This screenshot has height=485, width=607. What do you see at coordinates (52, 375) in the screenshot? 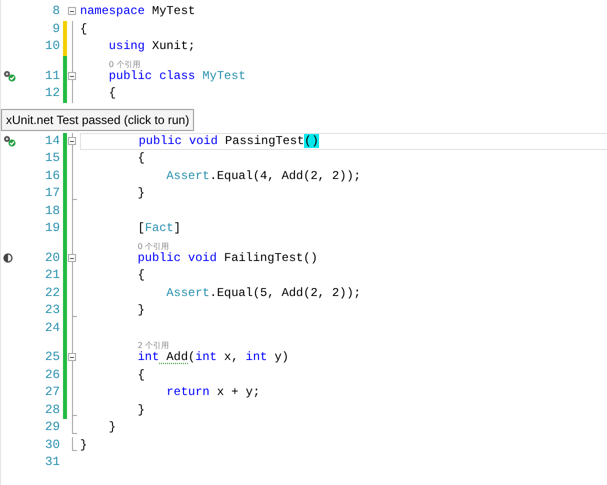
I see `line-number: 26` at bounding box center [52, 375].